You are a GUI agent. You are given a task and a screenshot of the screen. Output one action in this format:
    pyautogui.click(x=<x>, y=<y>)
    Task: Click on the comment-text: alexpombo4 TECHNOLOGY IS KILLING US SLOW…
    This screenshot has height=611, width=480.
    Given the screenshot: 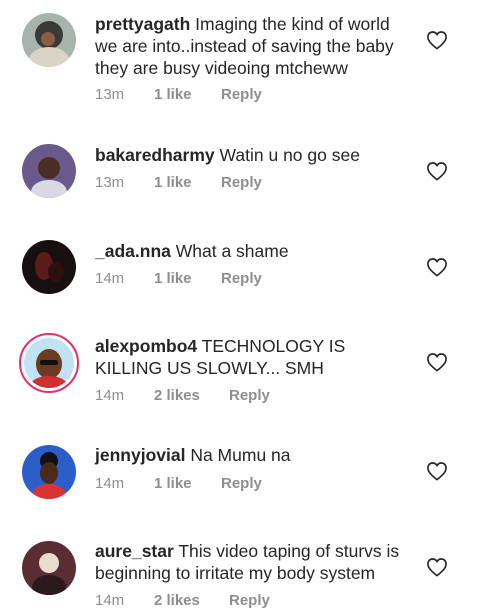 What is the action you would take?
    pyautogui.click(x=252, y=357)
    